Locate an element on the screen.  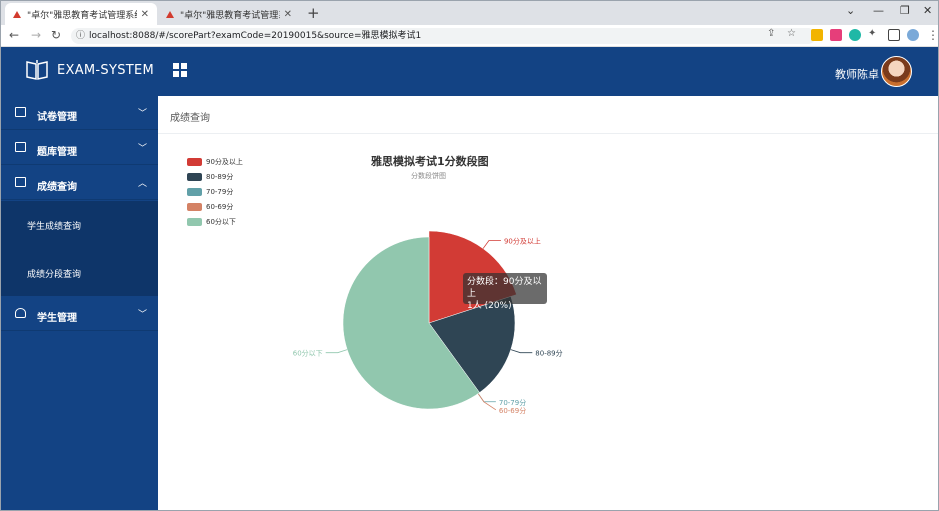
profile-icon is located at coordinates (913, 35).